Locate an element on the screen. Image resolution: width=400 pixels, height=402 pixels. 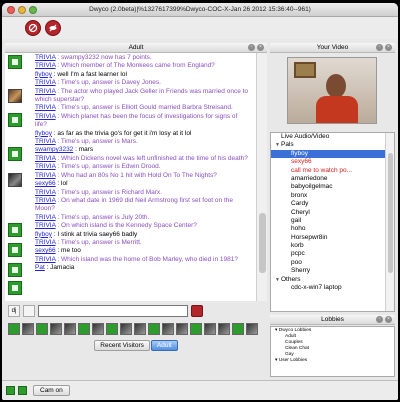
contact-item: gail is located at coordinates (332, 221).